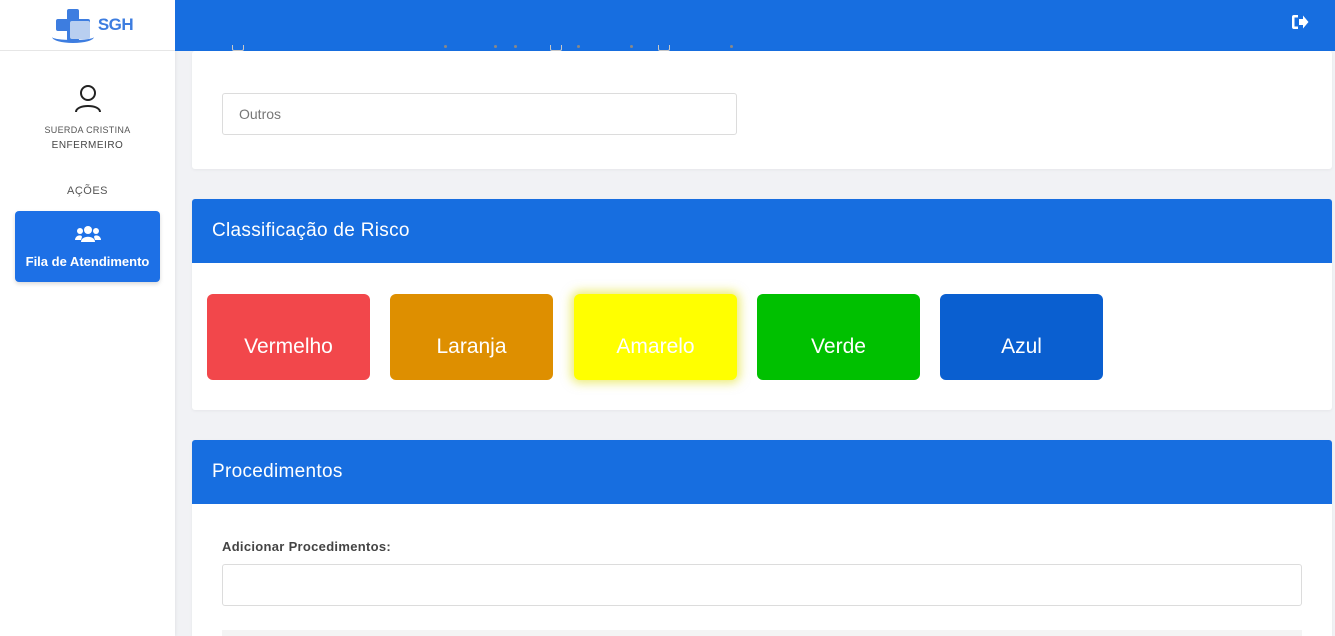  What do you see at coordinates (87, 191) in the screenshot?
I see `actions-section-label: AÇÕES` at bounding box center [87, 191].